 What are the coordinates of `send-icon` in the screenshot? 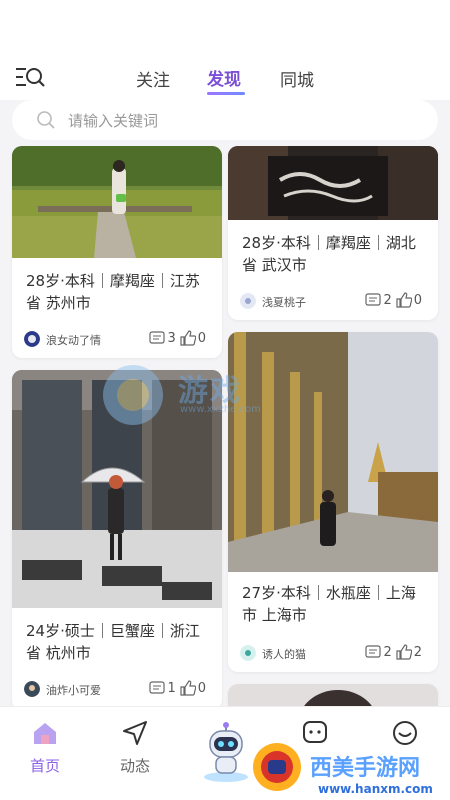 It's located at (135, 733).